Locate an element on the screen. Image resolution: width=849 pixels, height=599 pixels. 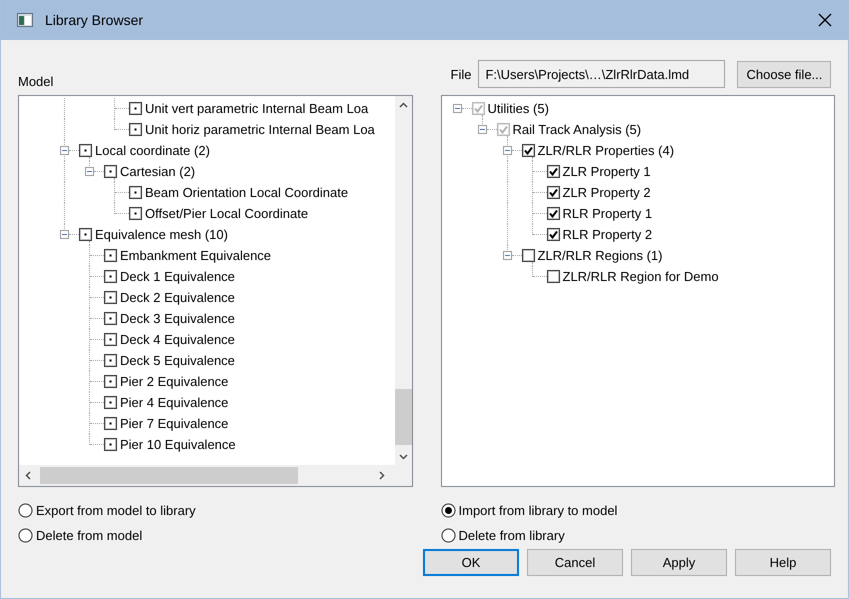
tree-item: Pier 7 Equivalence is located at coordinates (174, 423).